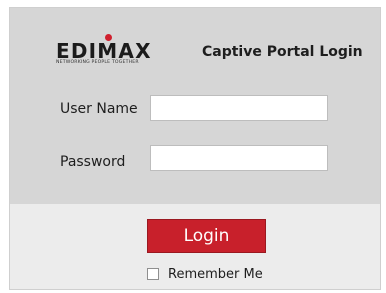 This screenshot has width=386, height=293. I want to click on username-input, so click(239, 108).